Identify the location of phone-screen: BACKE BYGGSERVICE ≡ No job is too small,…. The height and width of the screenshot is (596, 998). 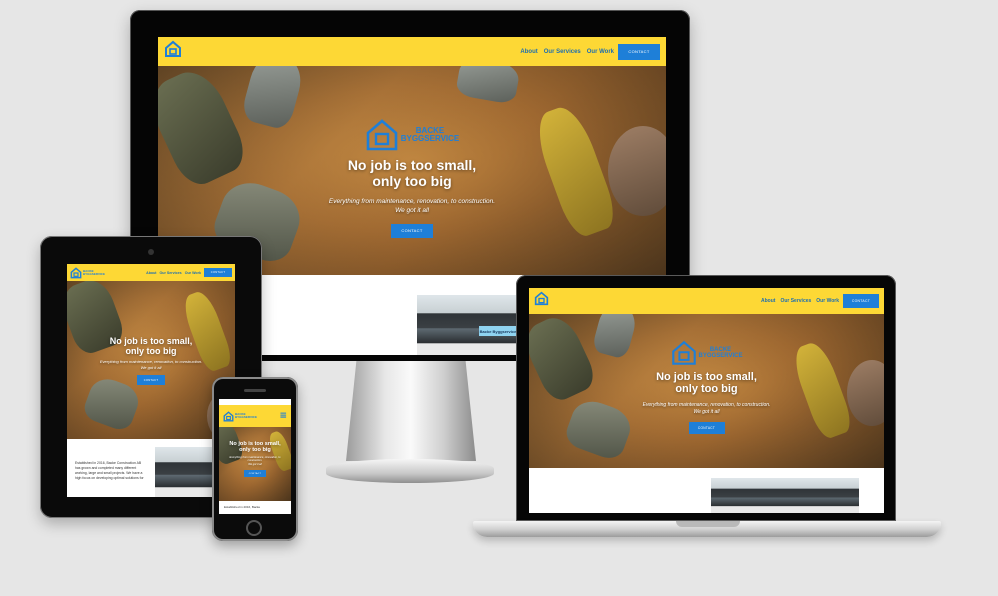
(255, 456).